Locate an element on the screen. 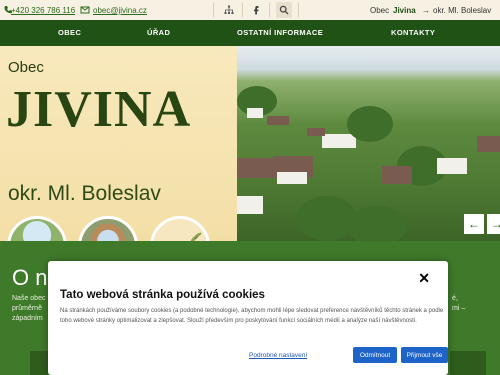 The height and width of the screenshot is (375, 500). facebook-button is located at coordinates (256, 10).